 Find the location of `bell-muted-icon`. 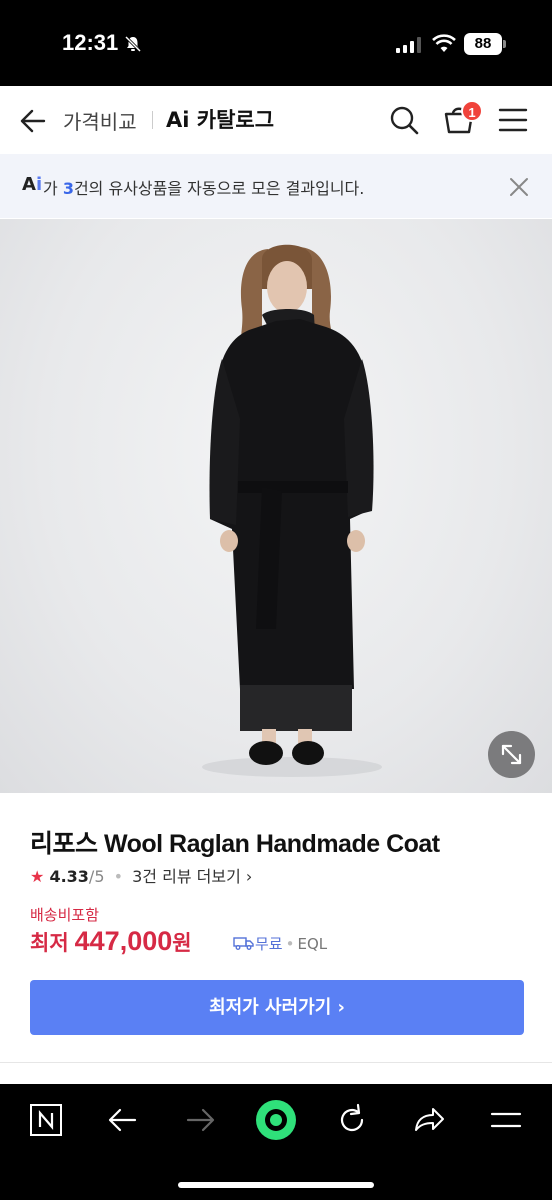

bell-muted-icon is located at coordinates (133, 44).